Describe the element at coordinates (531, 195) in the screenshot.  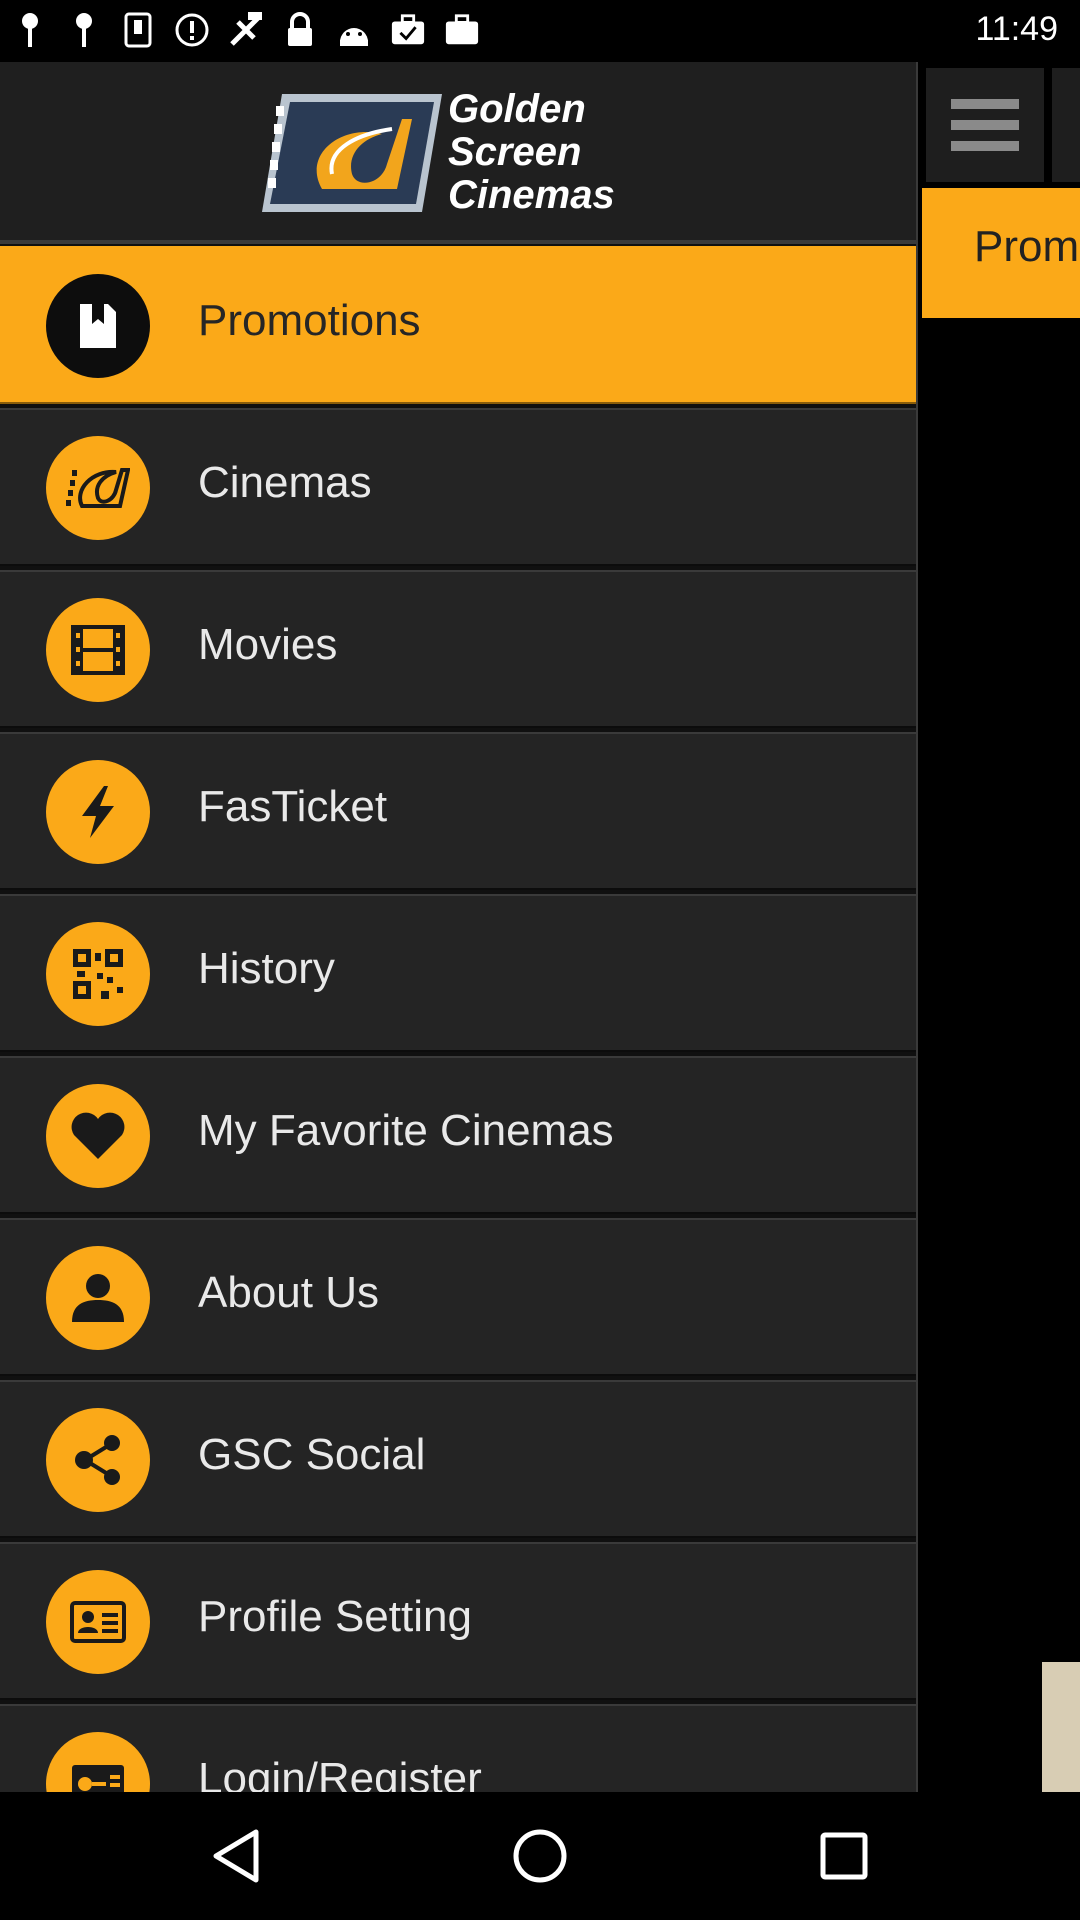
I see `logo-line: Cinemas` at that location.